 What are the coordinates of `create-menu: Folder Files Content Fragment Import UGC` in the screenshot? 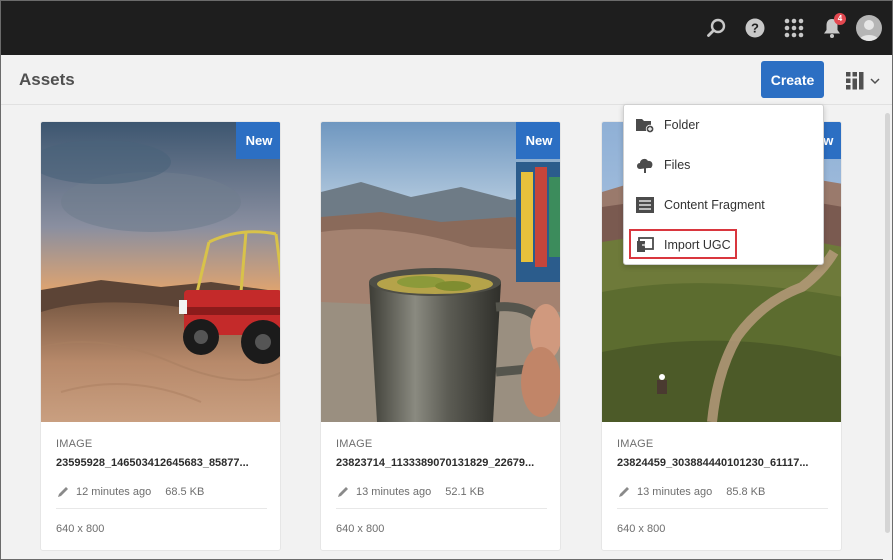 It's located at (723, 184).